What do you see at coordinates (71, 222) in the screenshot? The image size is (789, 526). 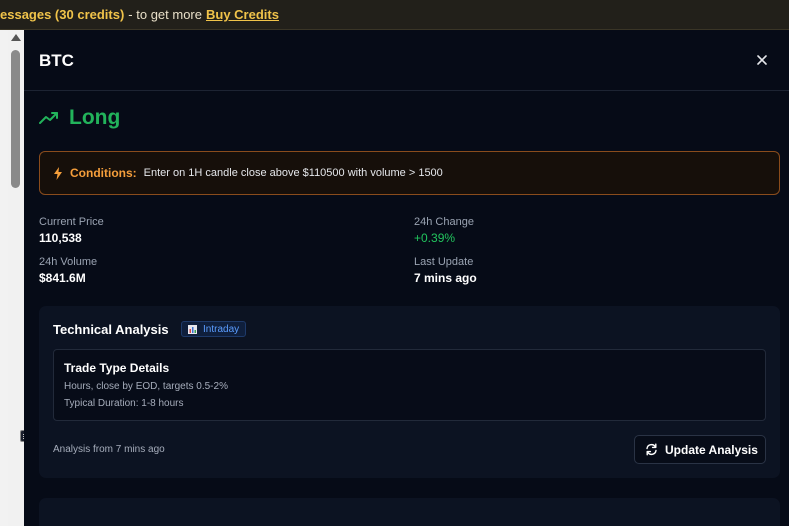 I see `stat-label: Current Price` at bounding box center [71, 222].